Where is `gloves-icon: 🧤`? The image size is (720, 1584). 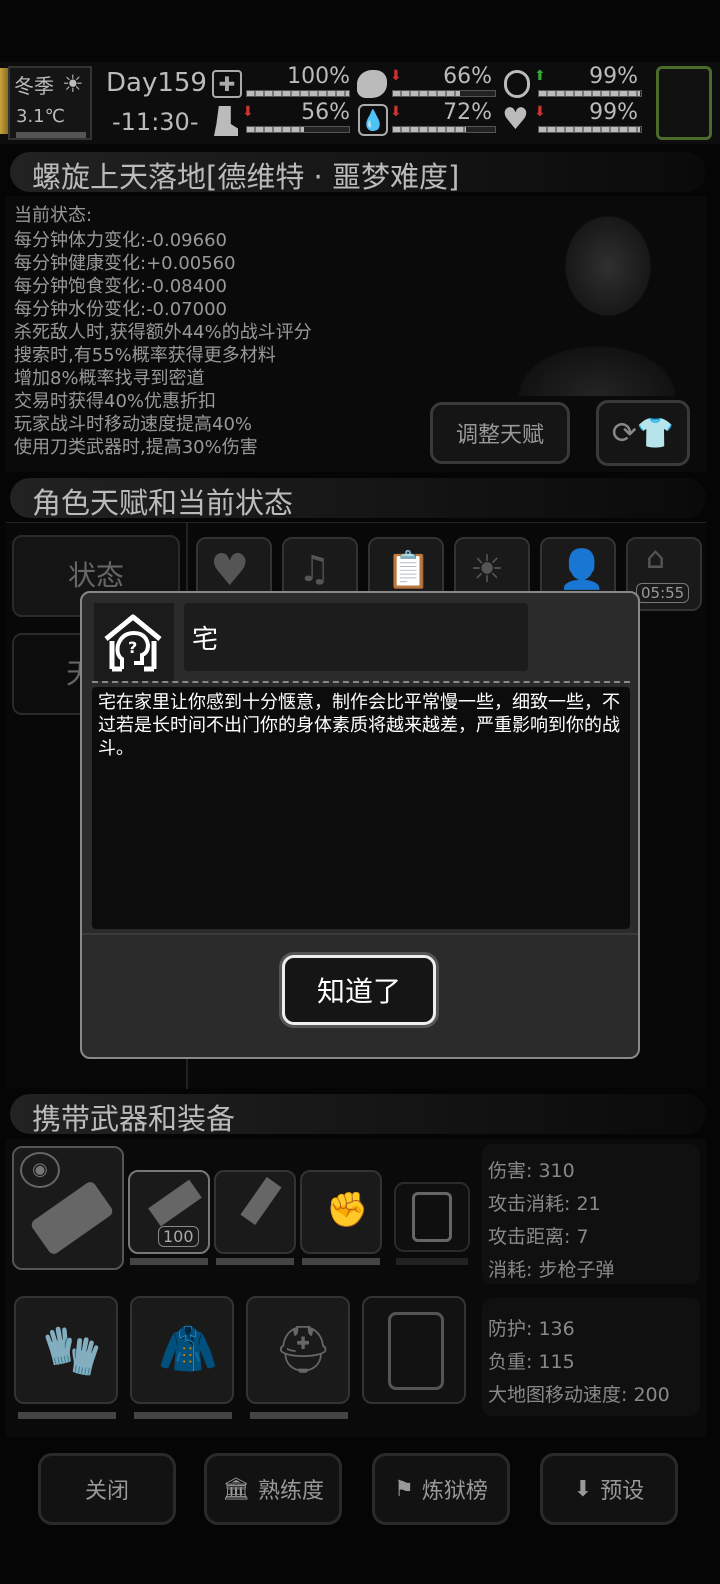
gloves-icon: 🧤 is located at coordinates (72, 1351).